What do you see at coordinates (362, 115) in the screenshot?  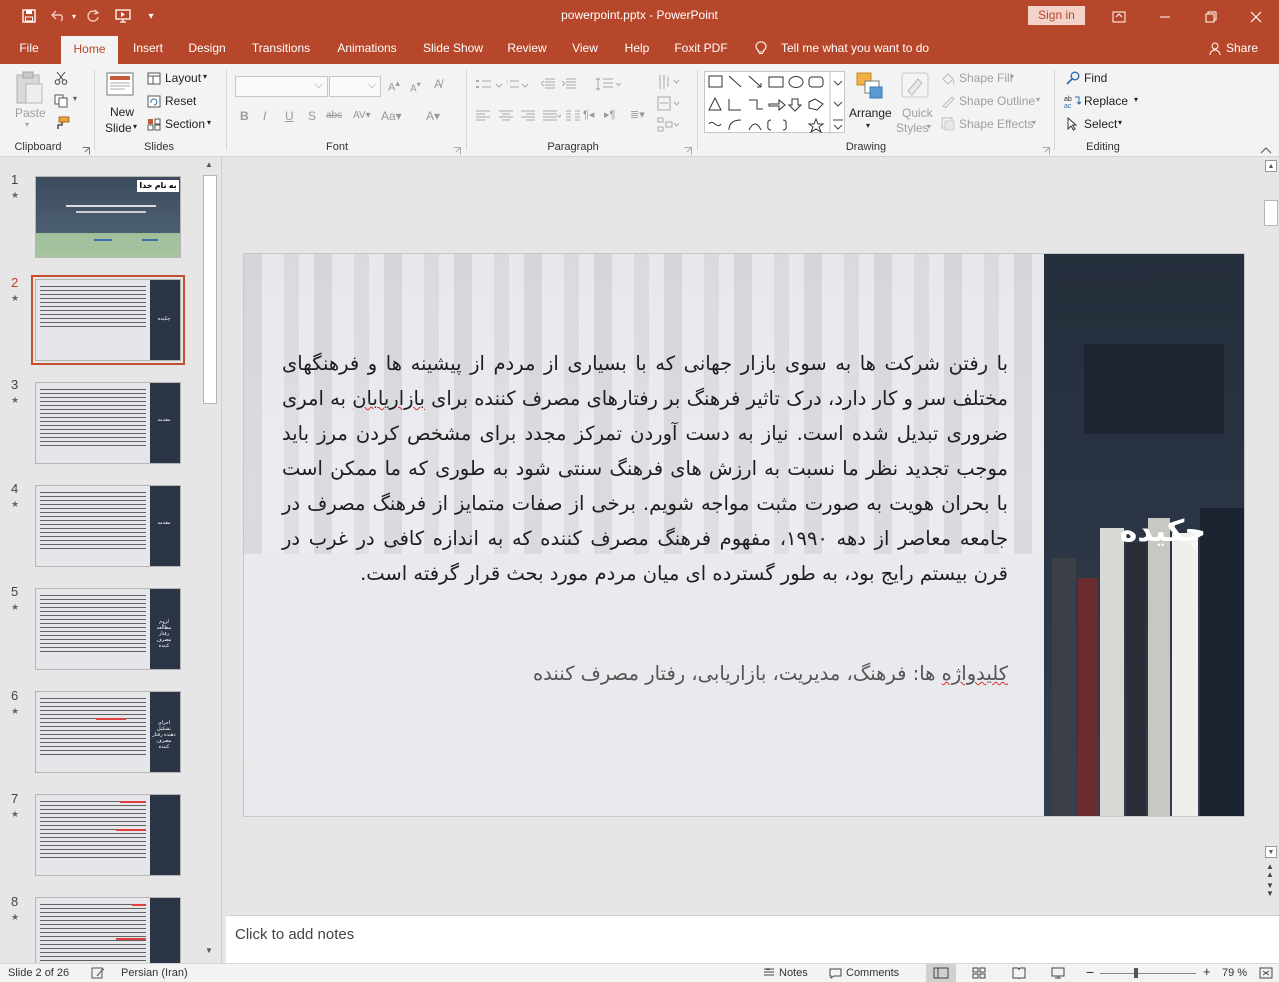 I see `character-spacing-icon: AV▾` at bounding box center [362, 115].